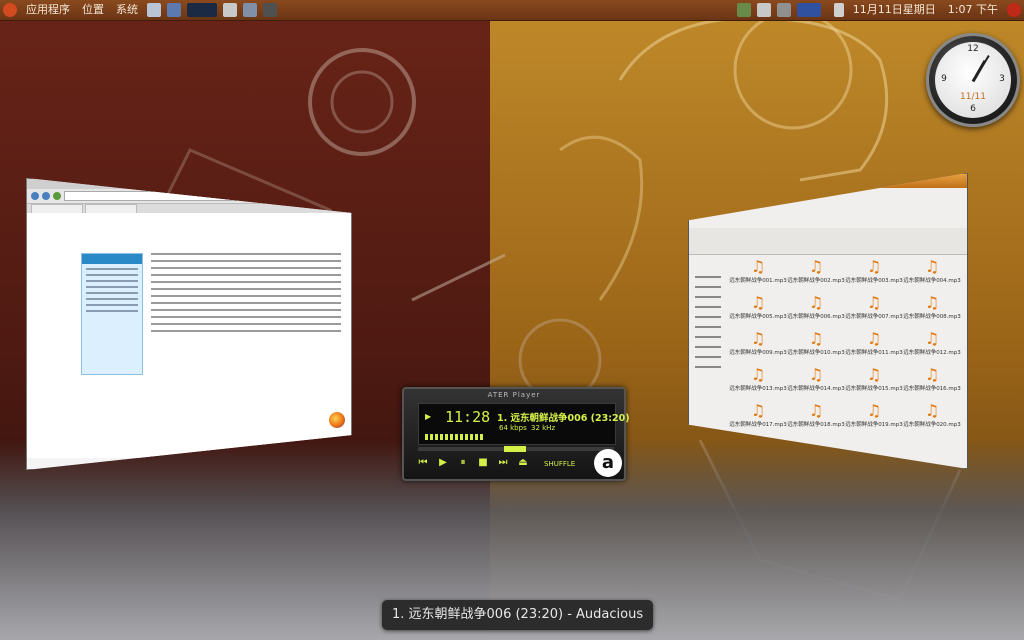 Image resolution: width=1024 pixels, height=640 pixels. Describe the element at coordinates (758, 307) in the screenshot. I see `file-item: ♫ 远东朝鲜战争005.mp3` at that location.